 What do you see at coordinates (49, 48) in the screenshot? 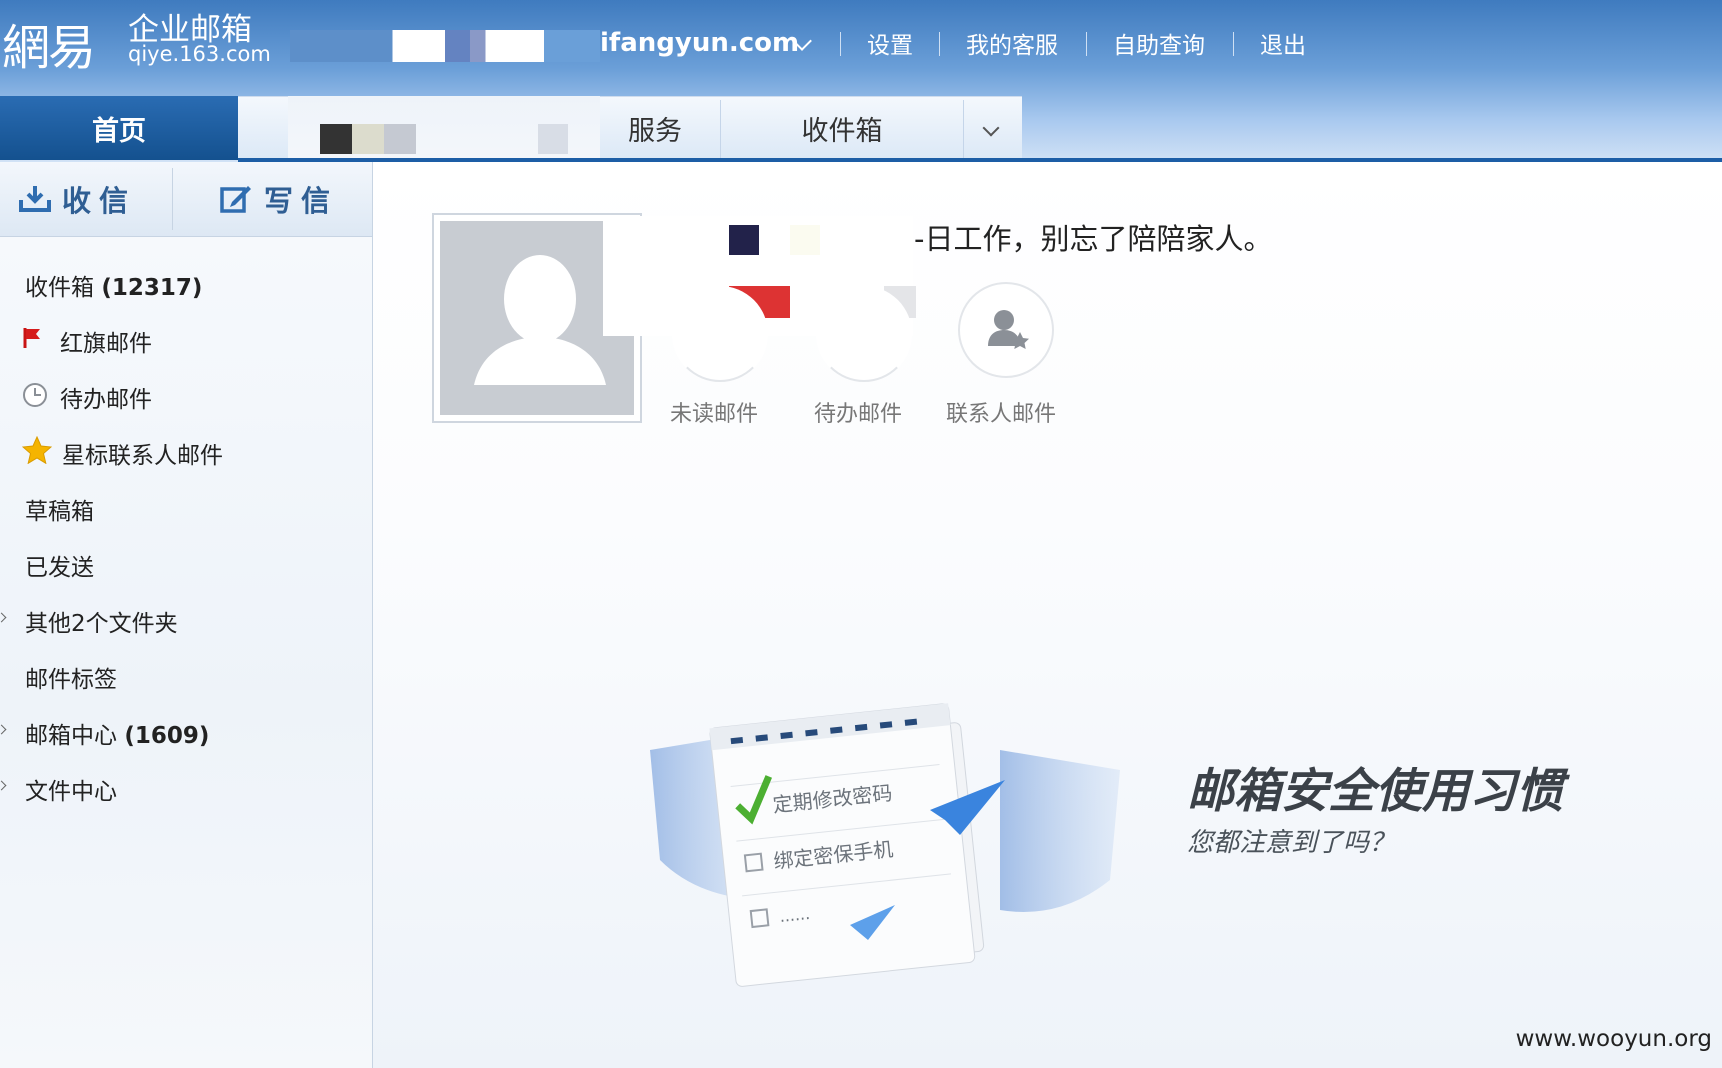
I see `logo-mark: 網易` at bounding box center [49, 48].